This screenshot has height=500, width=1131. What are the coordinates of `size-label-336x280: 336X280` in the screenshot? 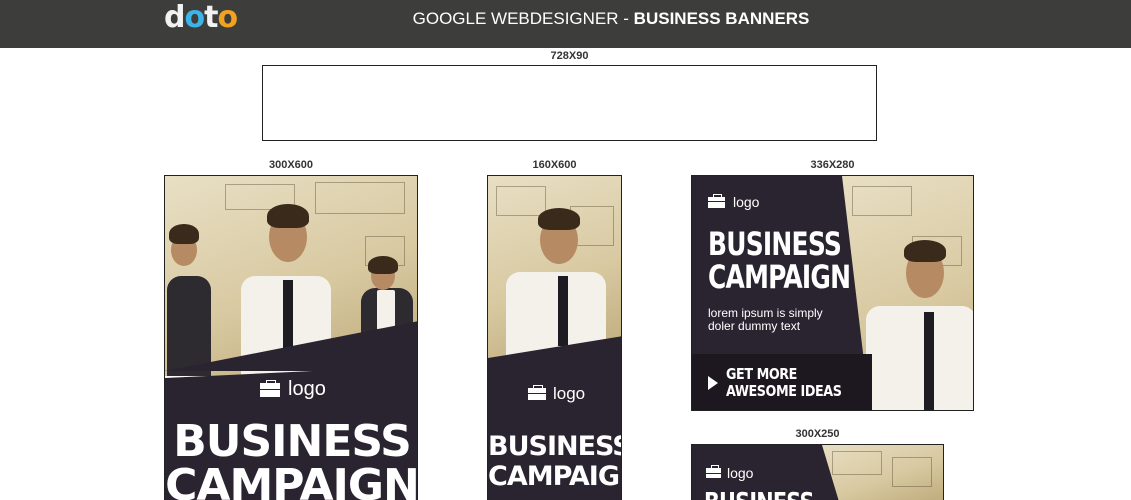 It's located at (832, 165).